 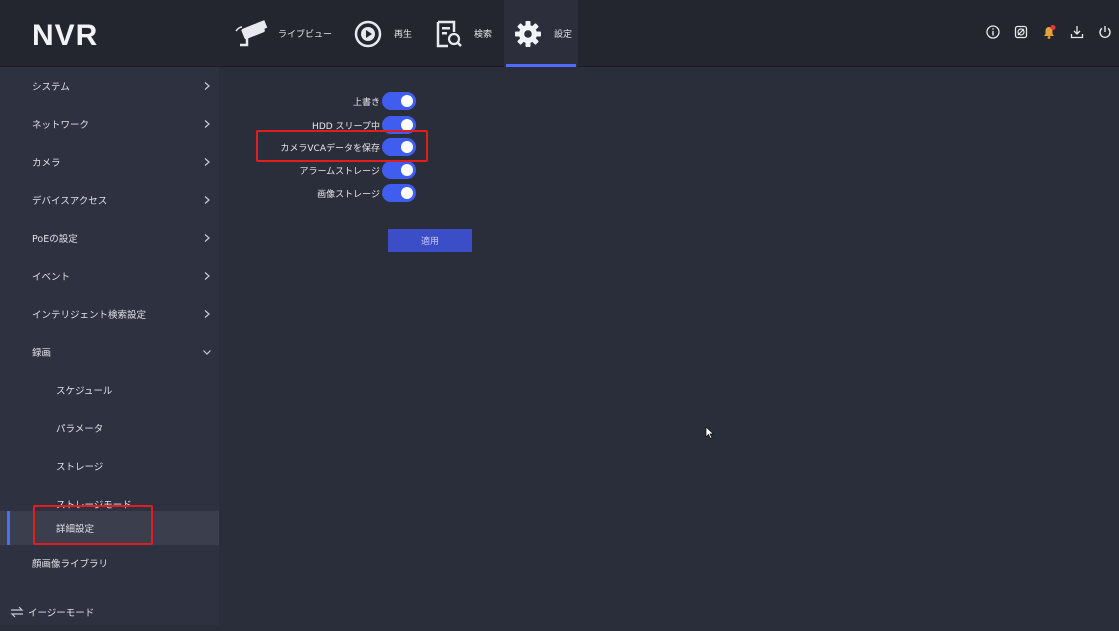 I want to click on gear-icon, so click(x=528, y=34).